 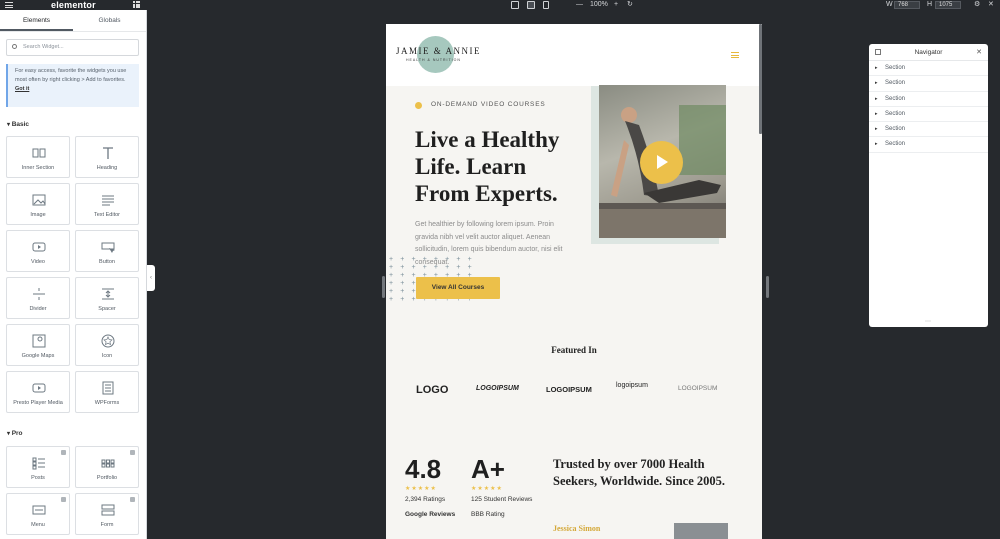 I want to click on widget-label: Google Maps, so click(x=38, y=356).